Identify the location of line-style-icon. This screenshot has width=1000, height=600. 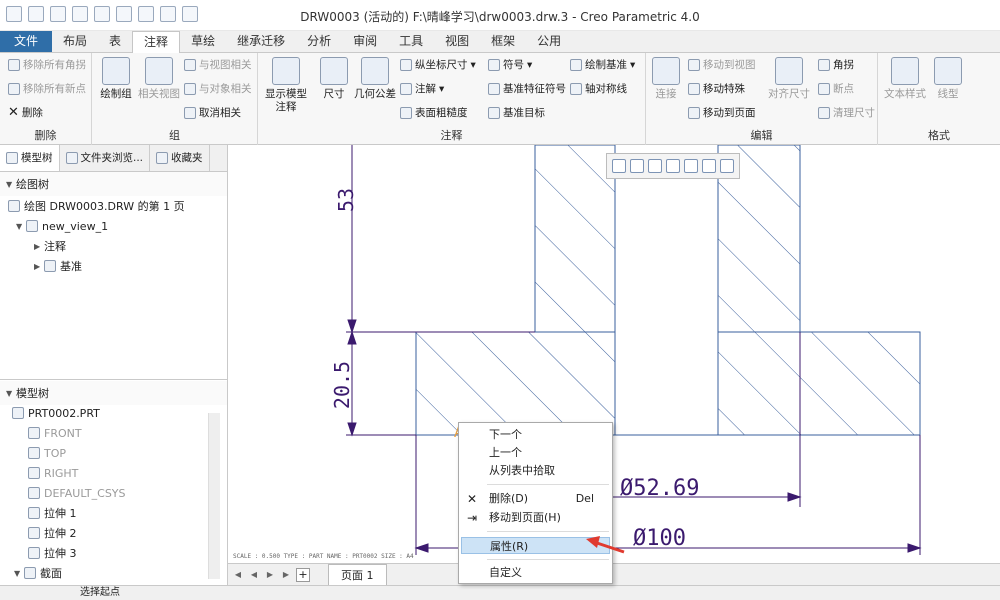
(948, 71).